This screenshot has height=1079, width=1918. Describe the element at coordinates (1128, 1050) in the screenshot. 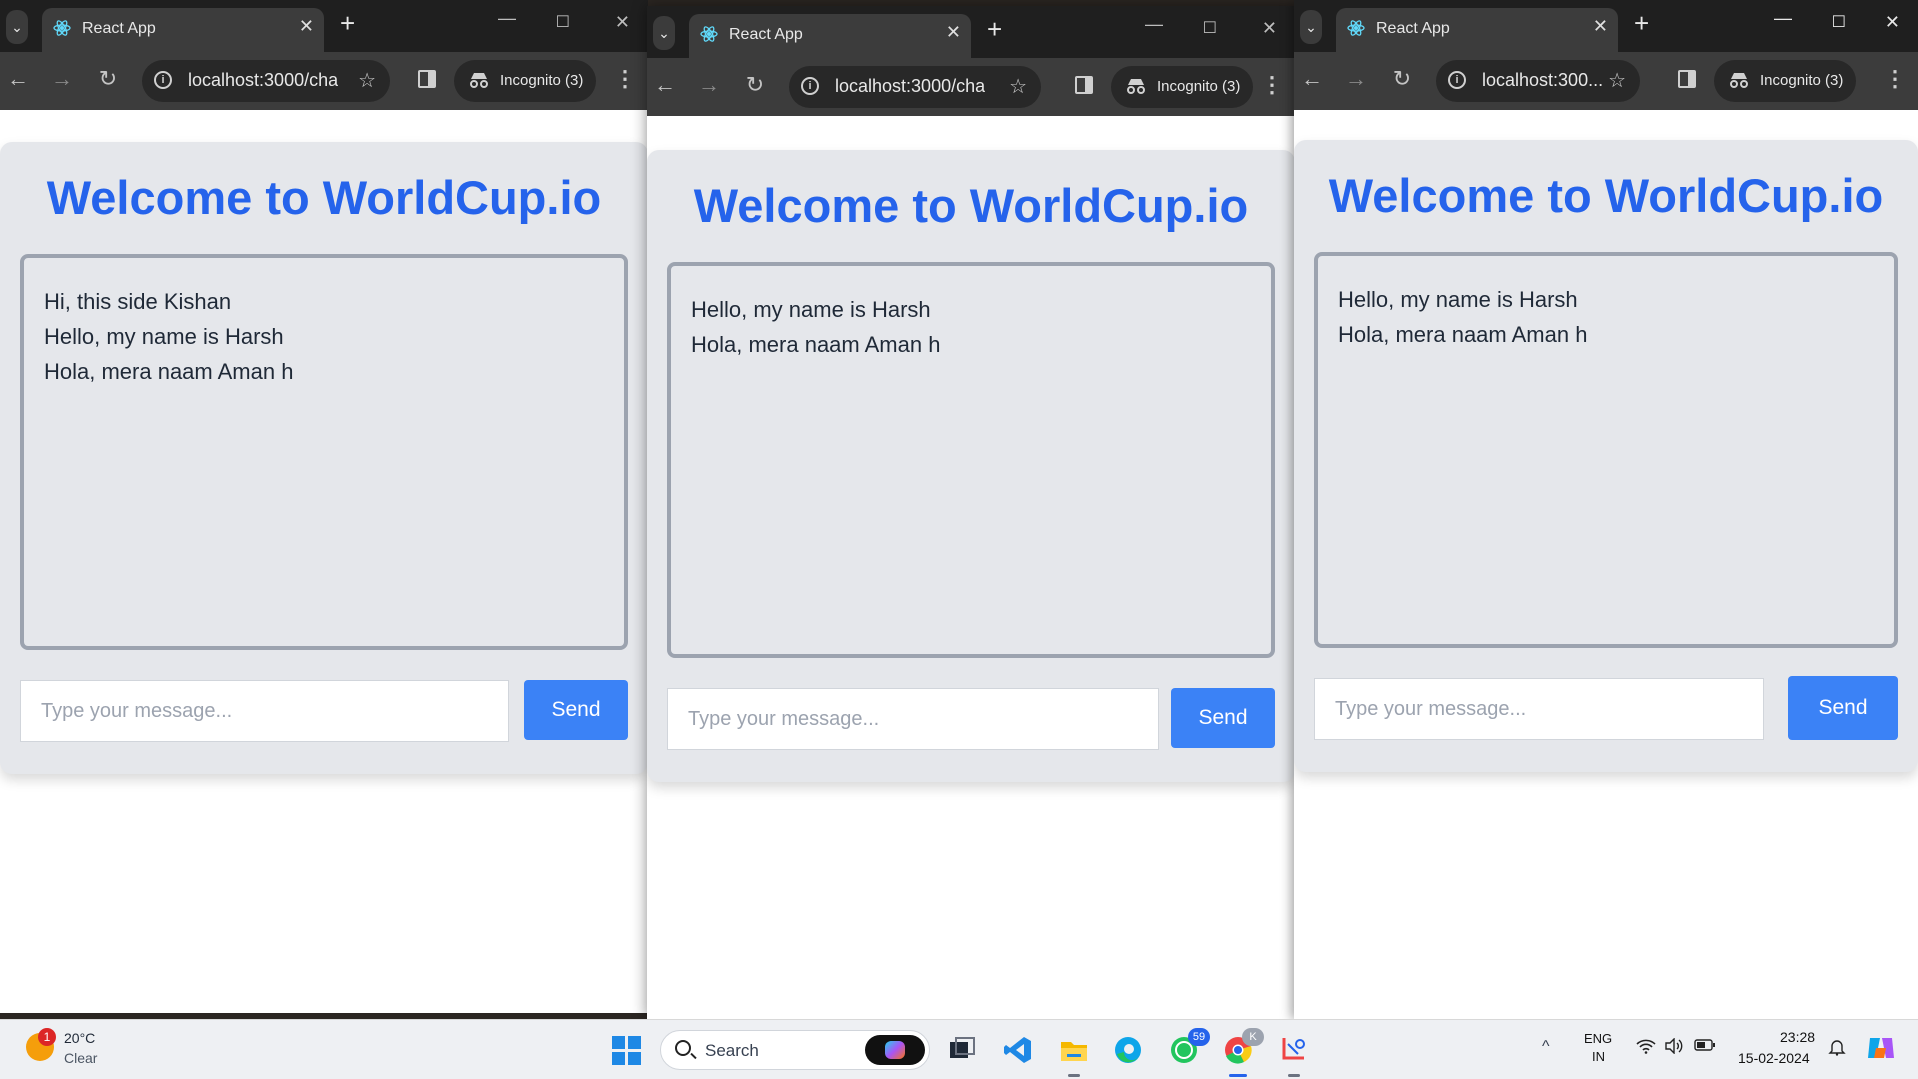

I see `edge-icon` at that location.